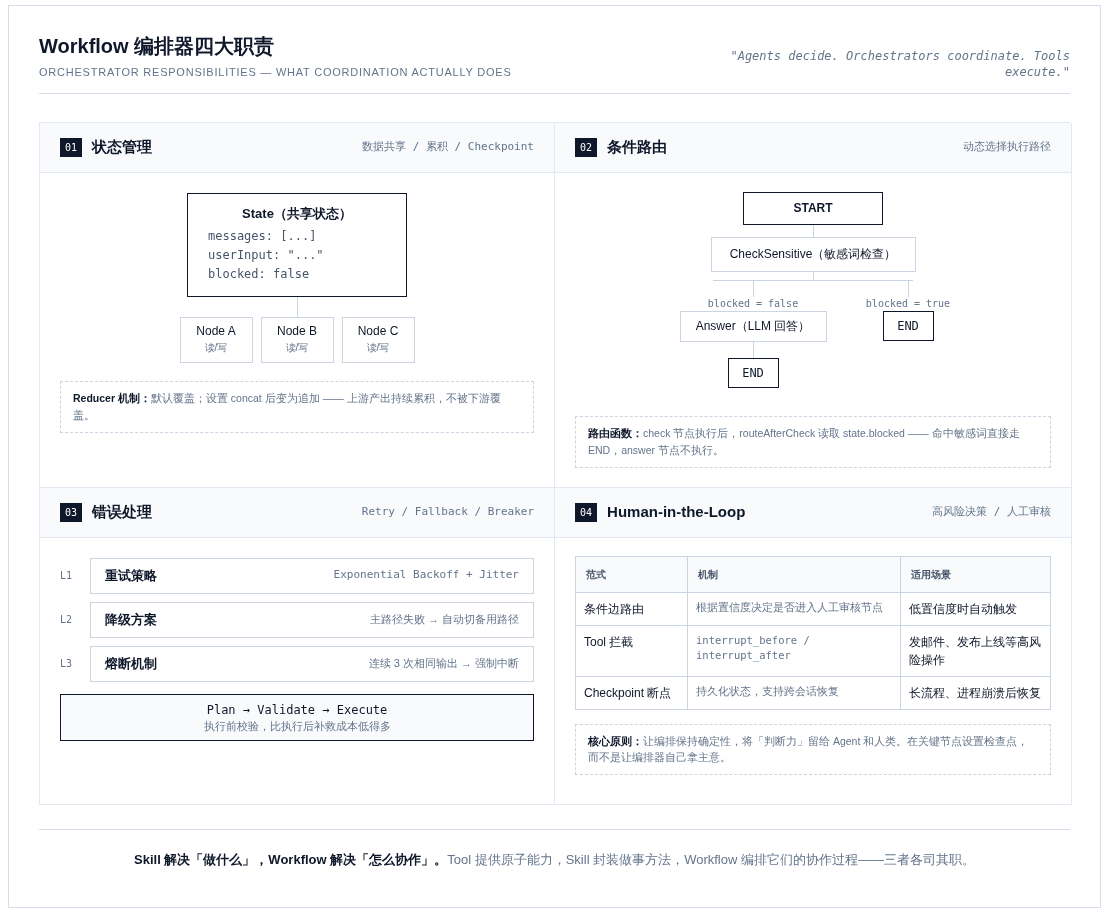 The width and height of the screenshot is (1109, 913). Describe the element at coordinates (586, 512) in the screenshot. I see `number-badge: 04` at that location.